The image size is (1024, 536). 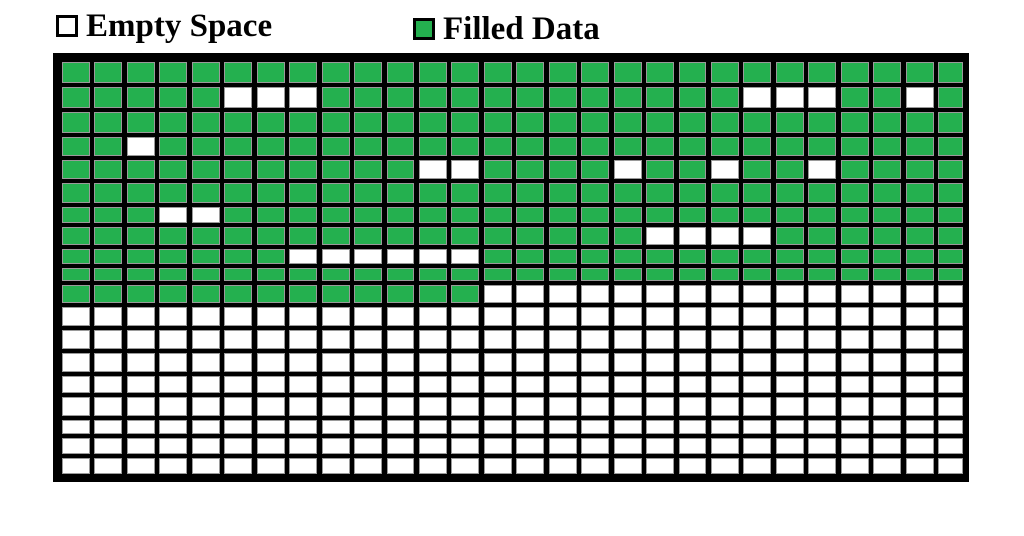 I want to click on legend-item-empty-space: Empty Space, so click(x=164, y=26).